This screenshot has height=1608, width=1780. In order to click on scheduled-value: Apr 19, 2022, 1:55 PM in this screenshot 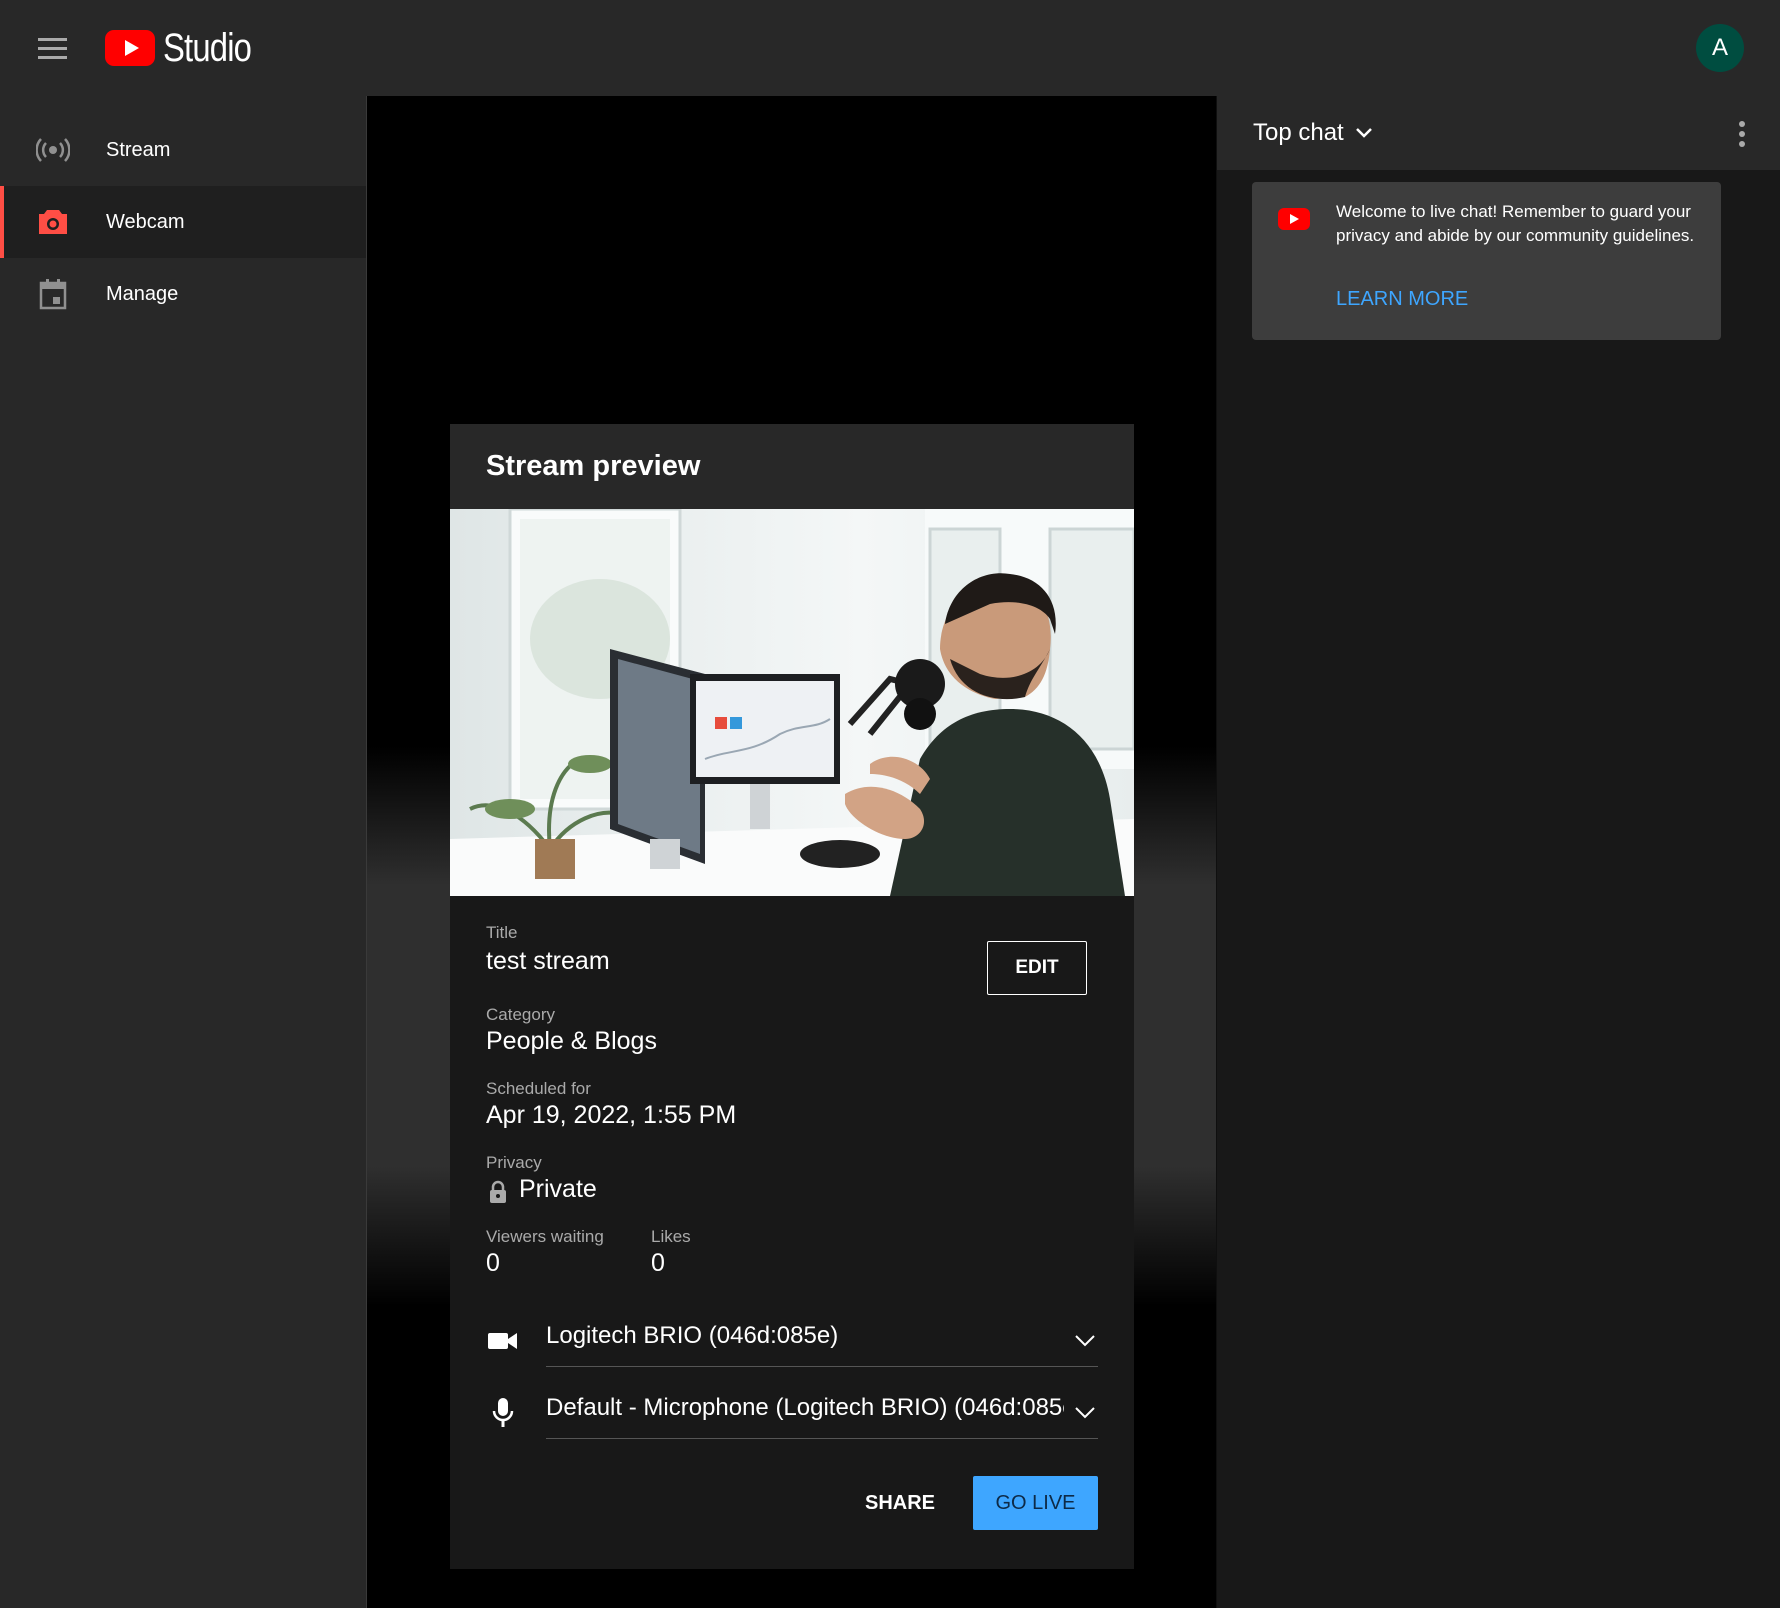, I will do `click(611, 1115)`.